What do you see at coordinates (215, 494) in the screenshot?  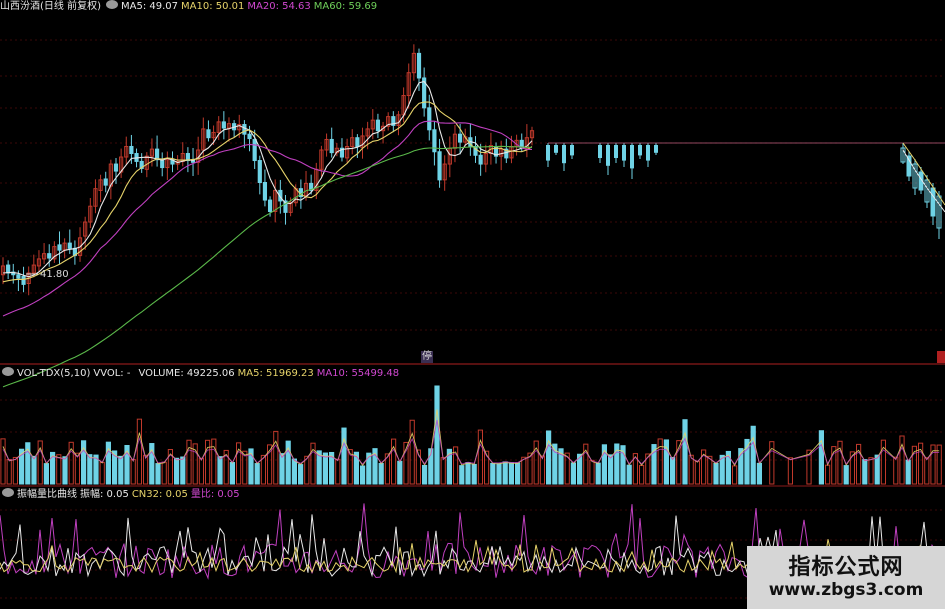 I see `ratio-value: 量比: 0.05` at bounding box center [215, 494].